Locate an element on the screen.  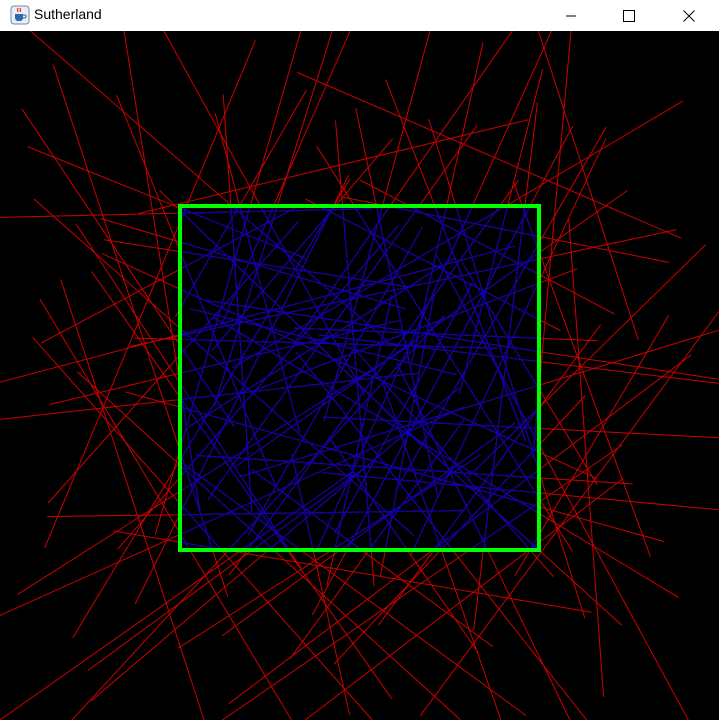
maximize-icon is located at coordinates (629, 15).